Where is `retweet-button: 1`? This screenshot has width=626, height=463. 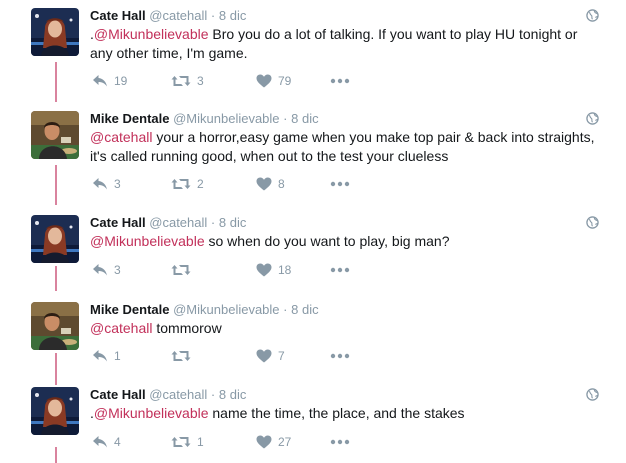
retweet-button: 1 is located at coordinates (187, 442).